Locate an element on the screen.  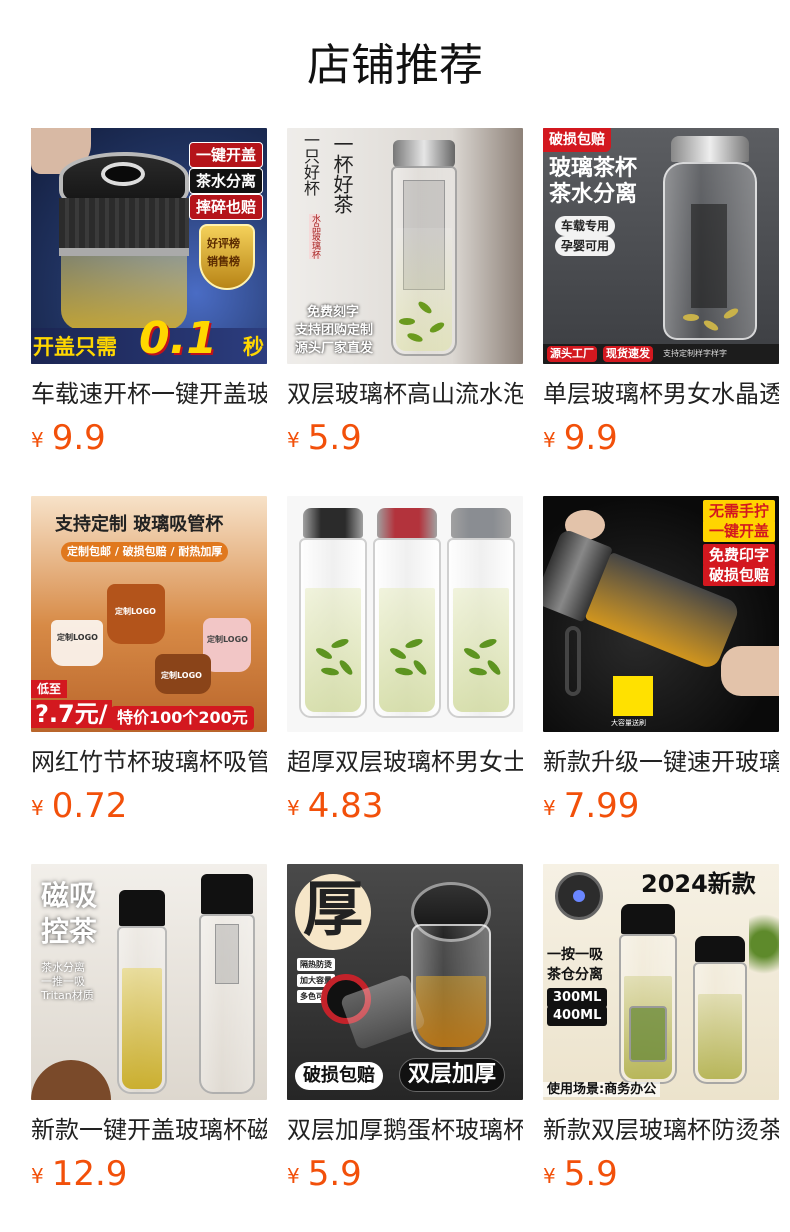
product-image: 一键开盖 茶水分离 摔碎也赔 好评榜 销售榜 开盖只需 0.1 秒 is located at coordinates (149, 246).